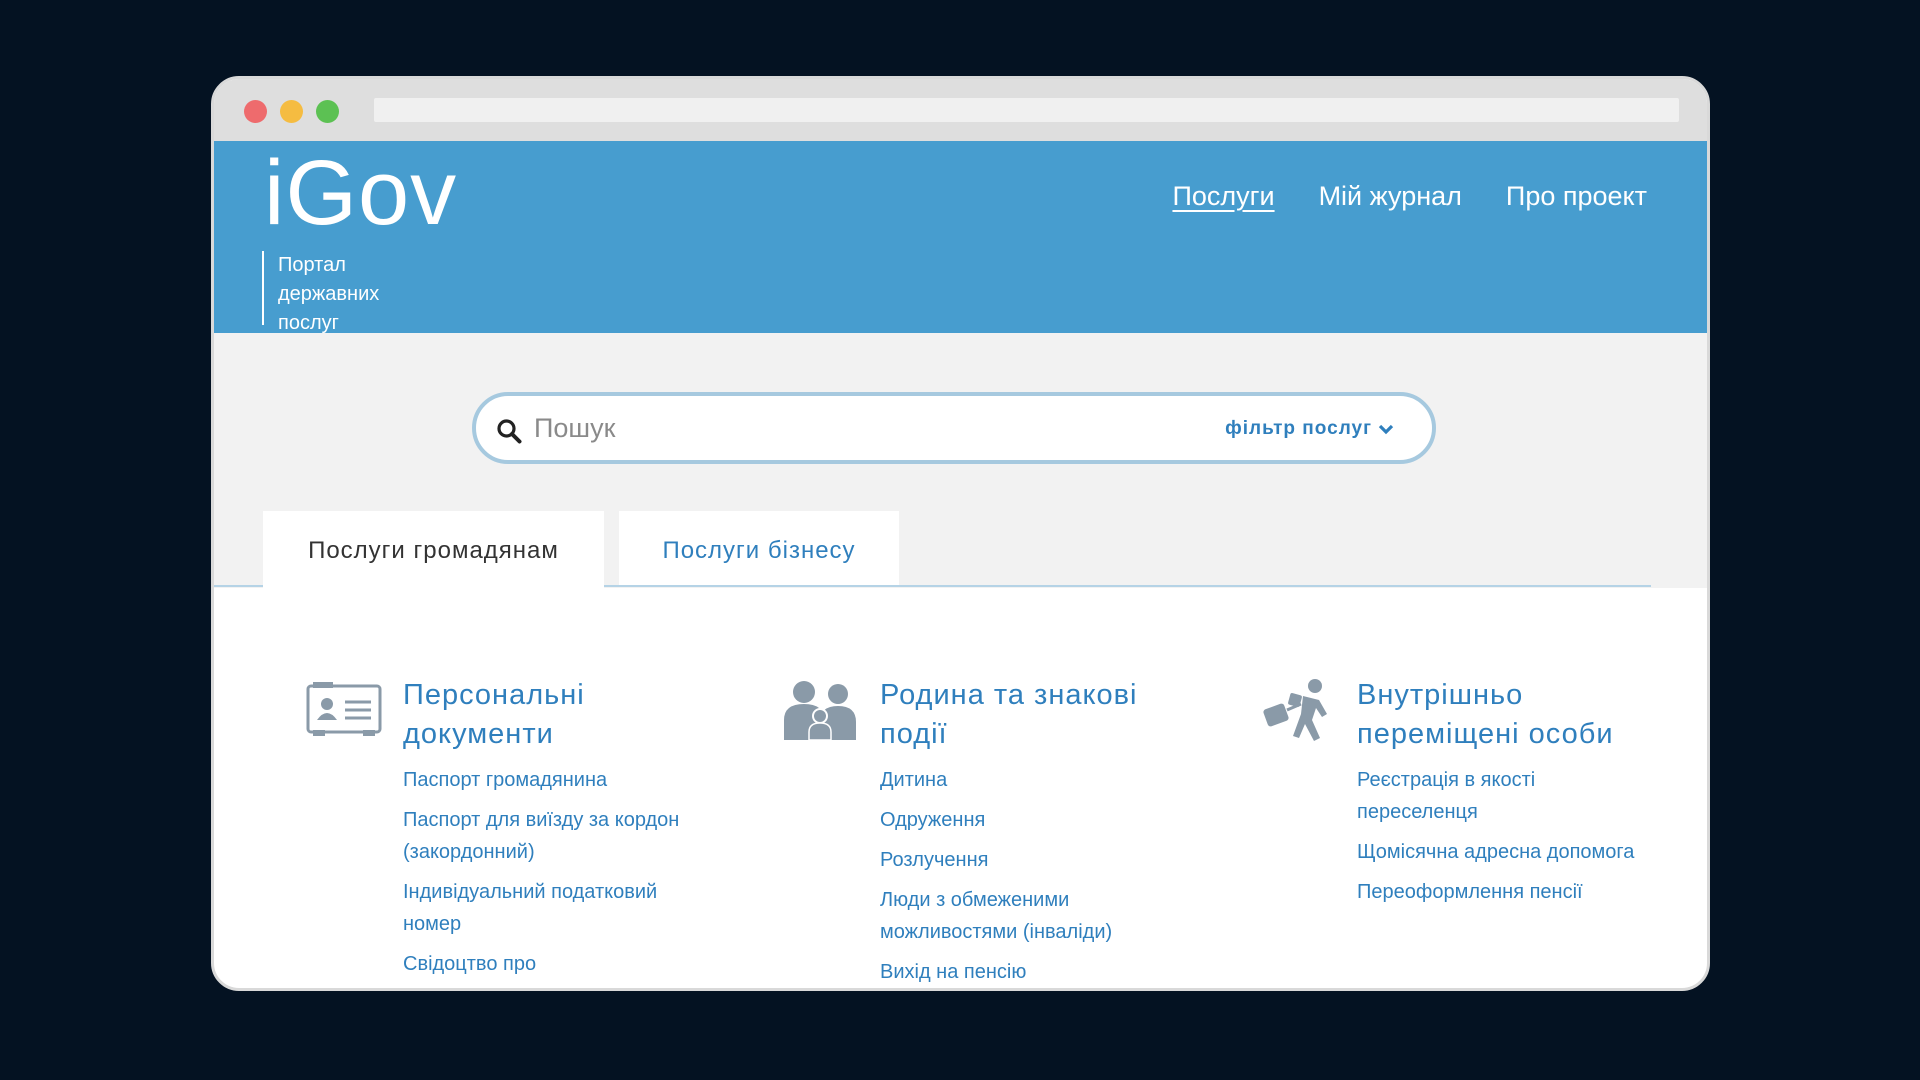 The image size is (1920, 1080). What do you see at coordinates (1025, 860) in the screenshot?
I see `service-link: Розлучення` at bounding box center [1025, 860].